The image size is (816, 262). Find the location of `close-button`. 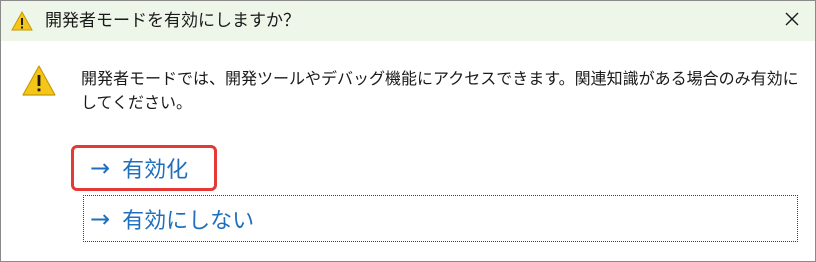

close-button is located at coordinates (792, 21).